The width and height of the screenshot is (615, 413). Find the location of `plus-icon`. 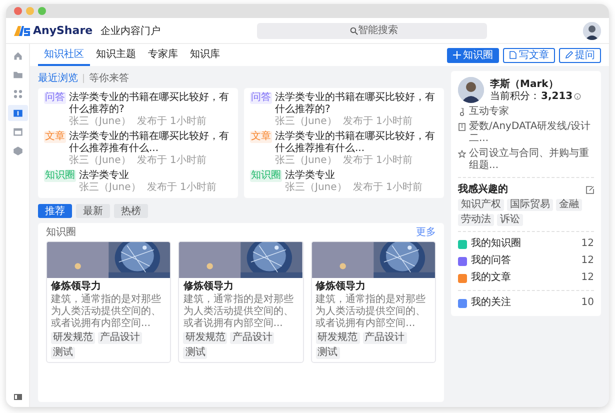

plus-icon is located at coordinates (457, 55).